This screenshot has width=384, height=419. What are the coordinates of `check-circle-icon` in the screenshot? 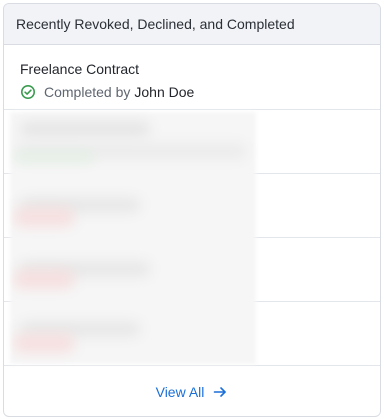 It's located at (28, 92).